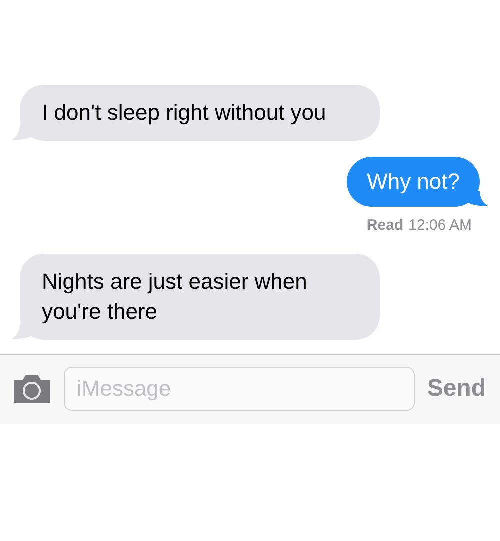  What do you see at coordinates (385, 226) in the screenshot?
I see `read-receipt-label: Read` at bounding box center [385, 226].